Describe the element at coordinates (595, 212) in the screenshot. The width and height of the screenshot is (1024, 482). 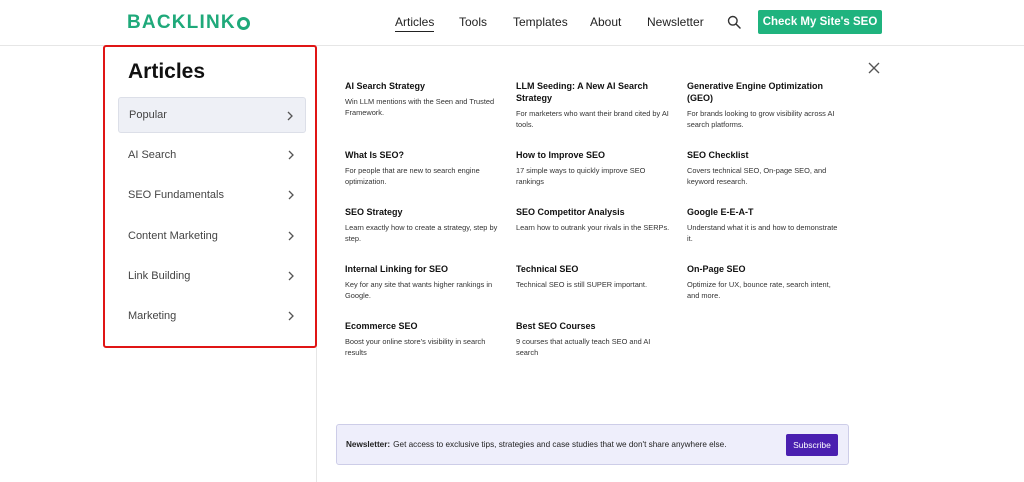
I see `article-title: SEO Competitor Analysis` at that location.